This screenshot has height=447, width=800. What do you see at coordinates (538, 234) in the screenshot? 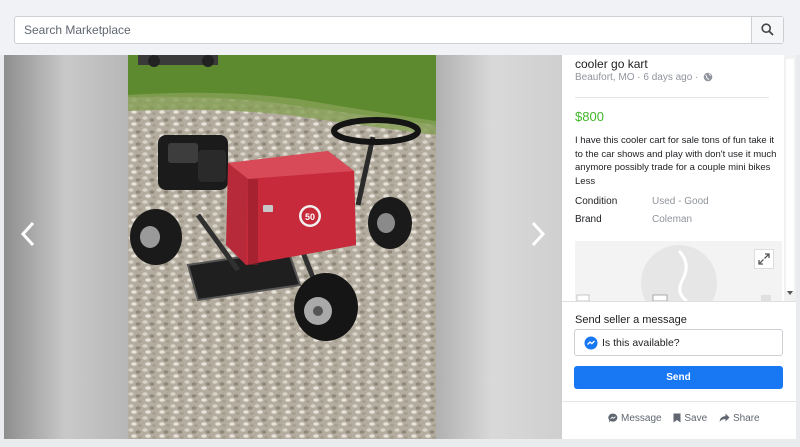
I see `next-photo-arrow` at bounding box center [538, 234].